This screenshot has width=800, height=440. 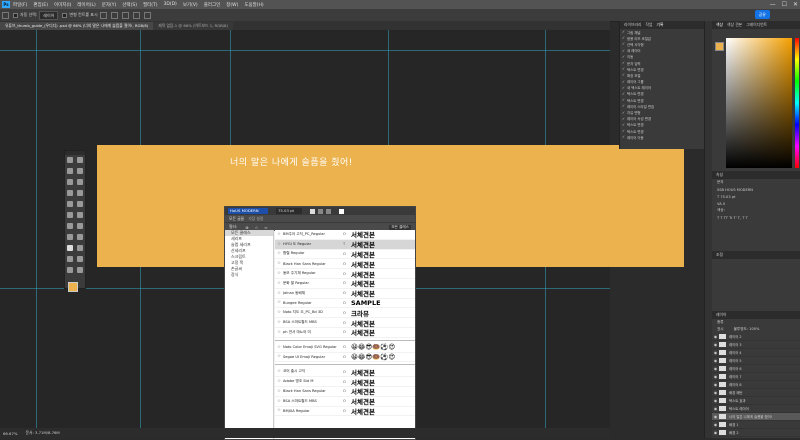 What do you see at coordinates (212, 5) in the screenshot?
I see `menu-item: 플러그인` at bounding box center [212, 5].